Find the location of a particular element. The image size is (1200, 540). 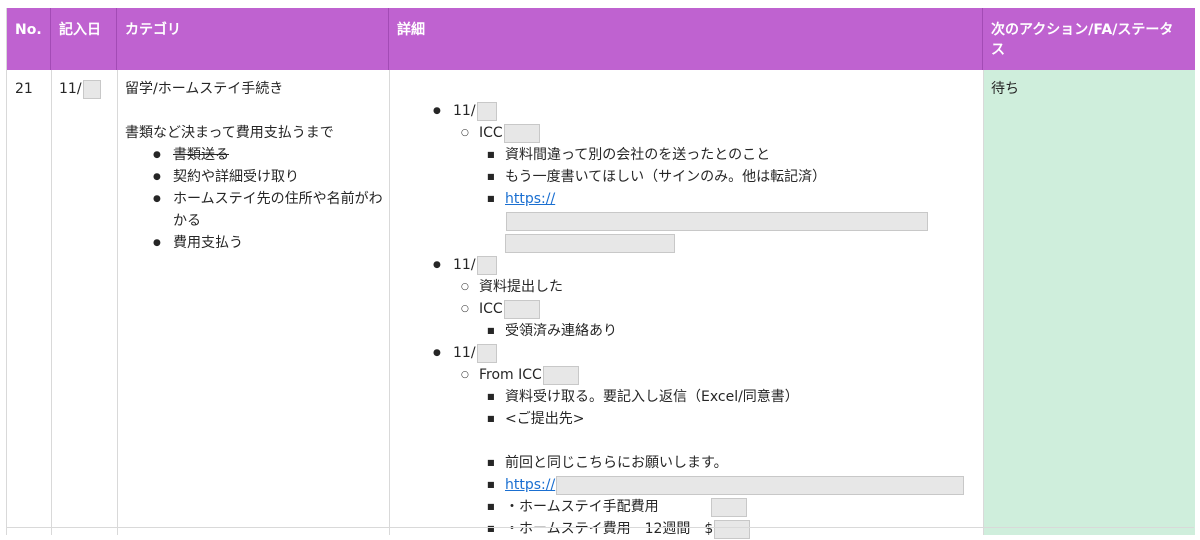

date-text: 11/ is located at coordinates (70, 89).